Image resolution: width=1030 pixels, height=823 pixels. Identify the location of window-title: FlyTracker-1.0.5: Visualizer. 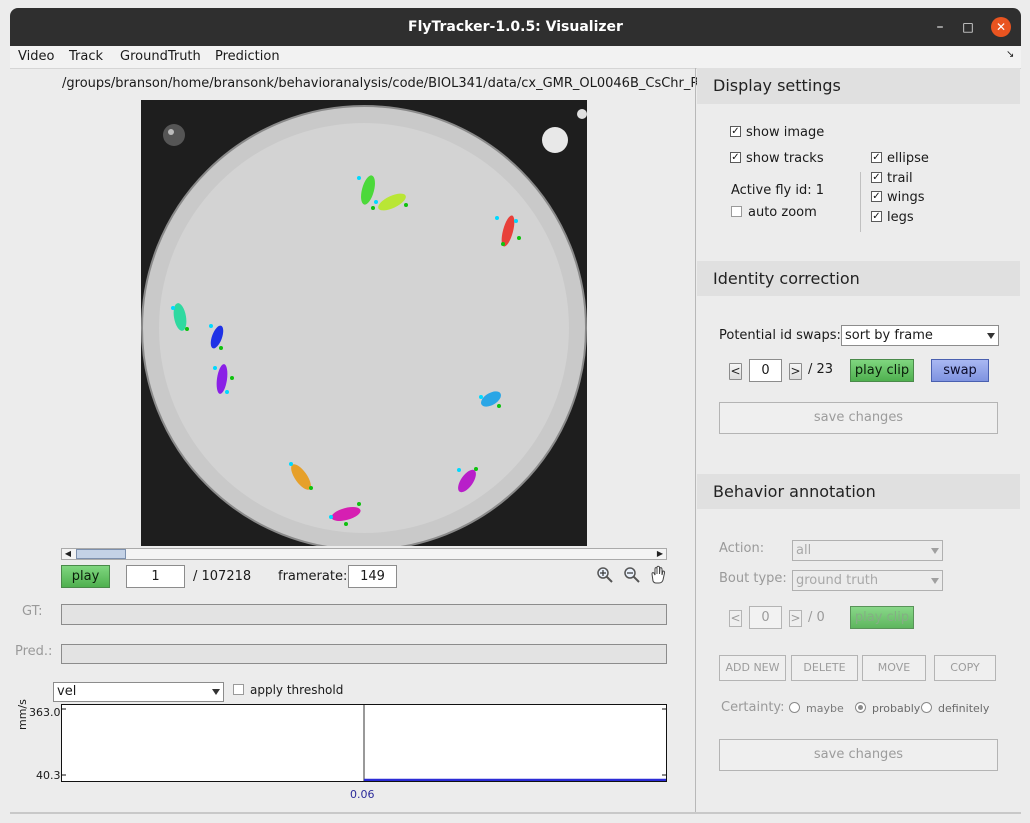
(515, 27).